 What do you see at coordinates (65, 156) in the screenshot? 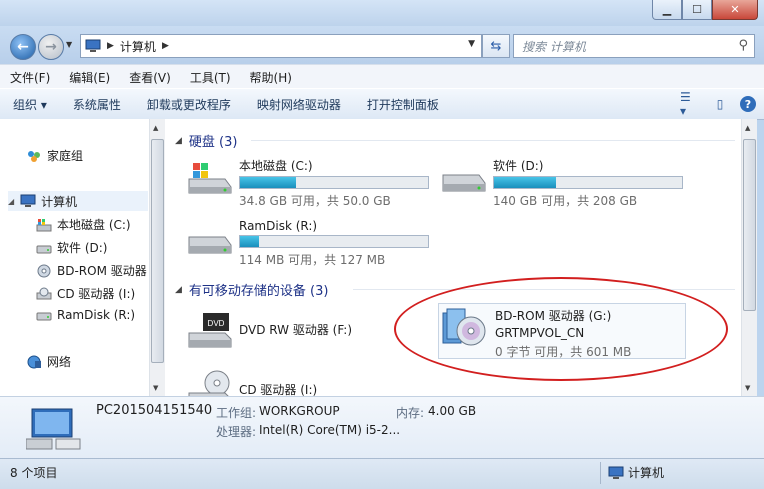
I see `sidebar-item-label: 家庭组` at bounding box center [65, 156].